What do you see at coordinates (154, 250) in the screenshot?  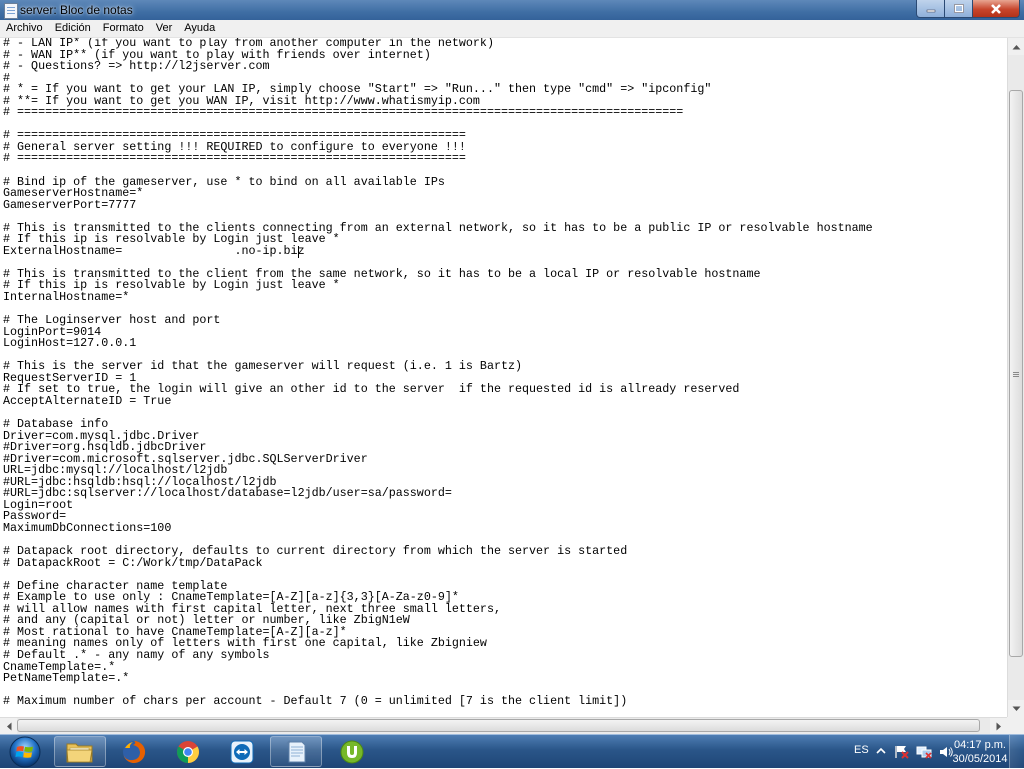 I see `editor-line: ExternalHostname= .no-ip.biz` at bounding box center [154, 250].